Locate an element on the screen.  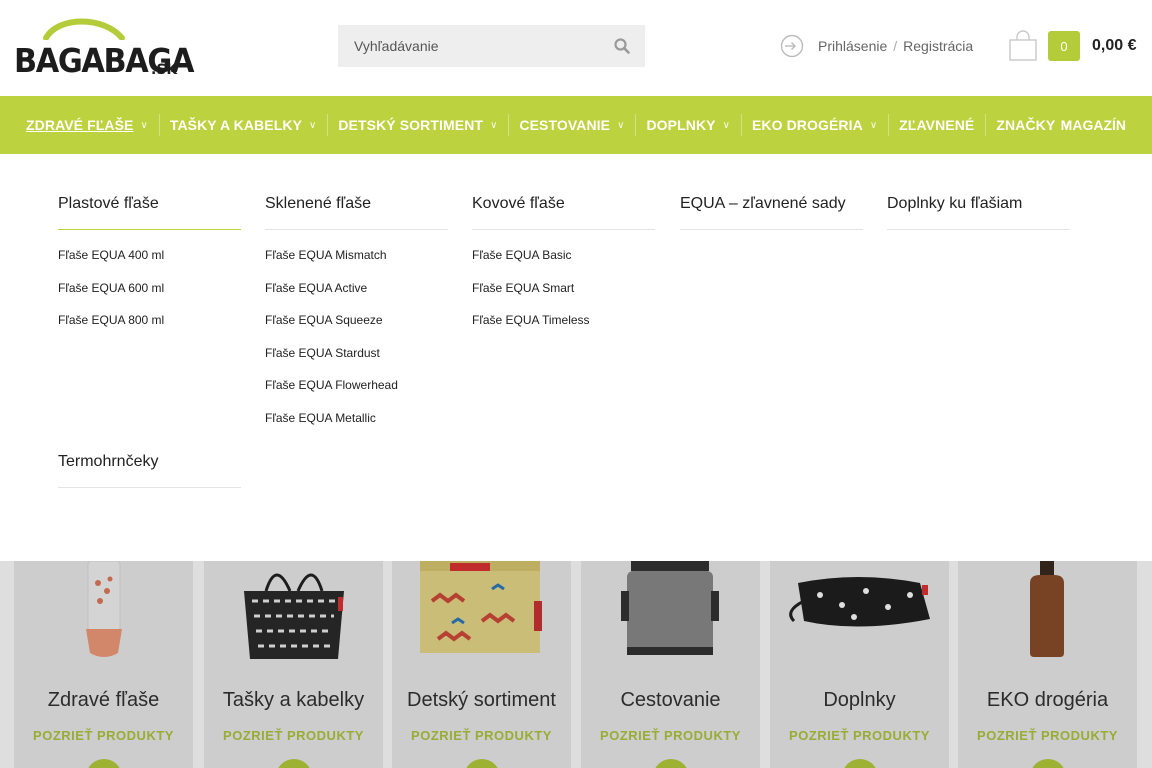
nav-item-label: Cestovanie is located at coordinates (565, 125).